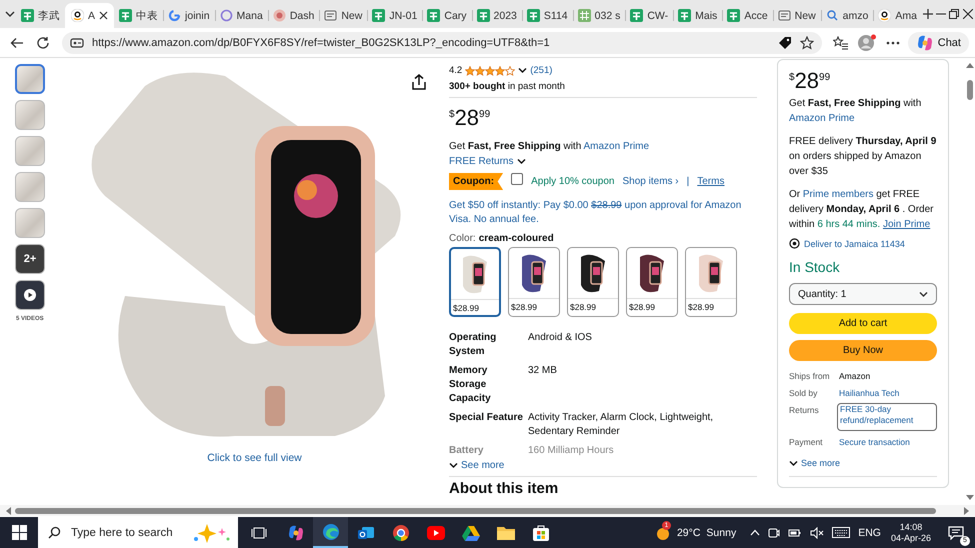  I want to click on visa-offer-link: Get $50 off instantly: Pay $0.00 $28.99 upon approval for Amazon Visa. No annual fee., so click(601, 213).